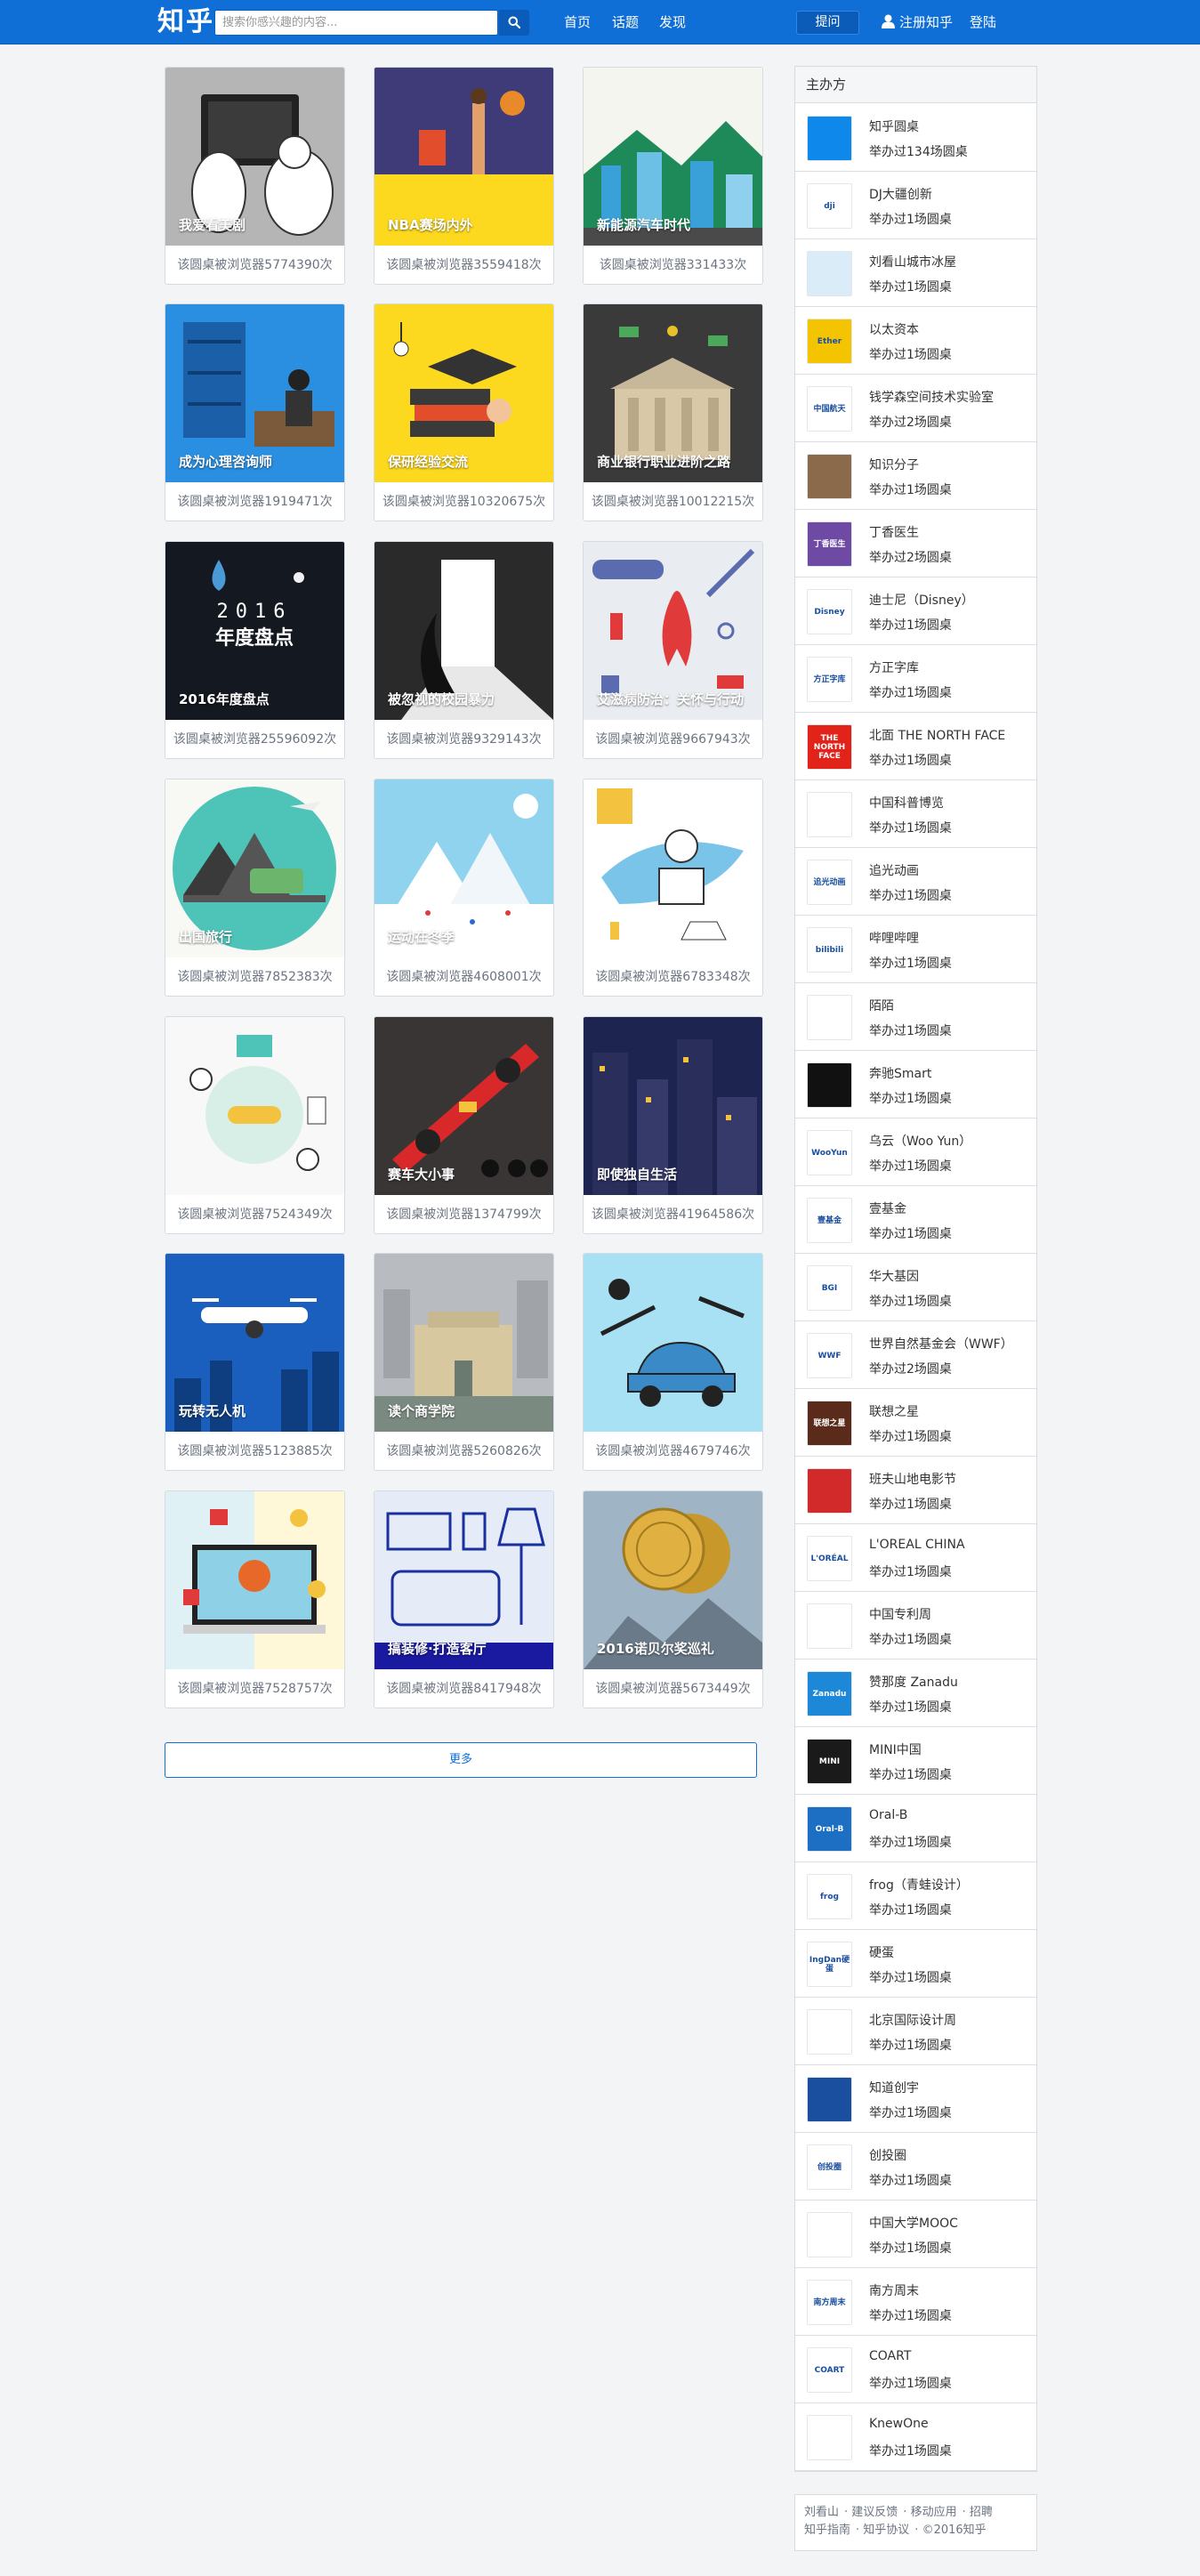 The height and width of the screenshot is (2576, 1200). What do you see at coordinates (917, 1545) in the screenshot?
I see `host-name: L'OREAL CHINA` at bounding box center [917, 1545].